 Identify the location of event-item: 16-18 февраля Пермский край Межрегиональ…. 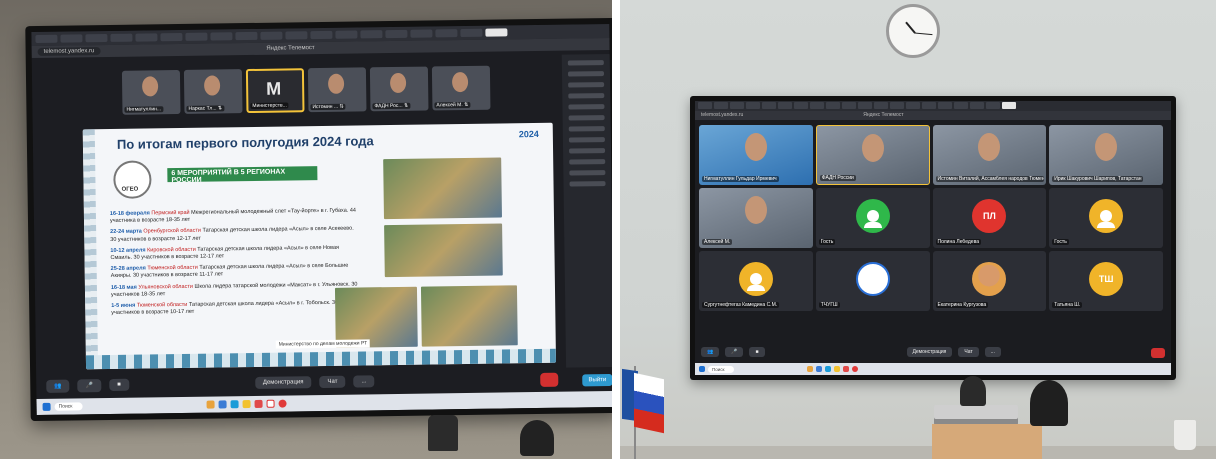
(232, 216).